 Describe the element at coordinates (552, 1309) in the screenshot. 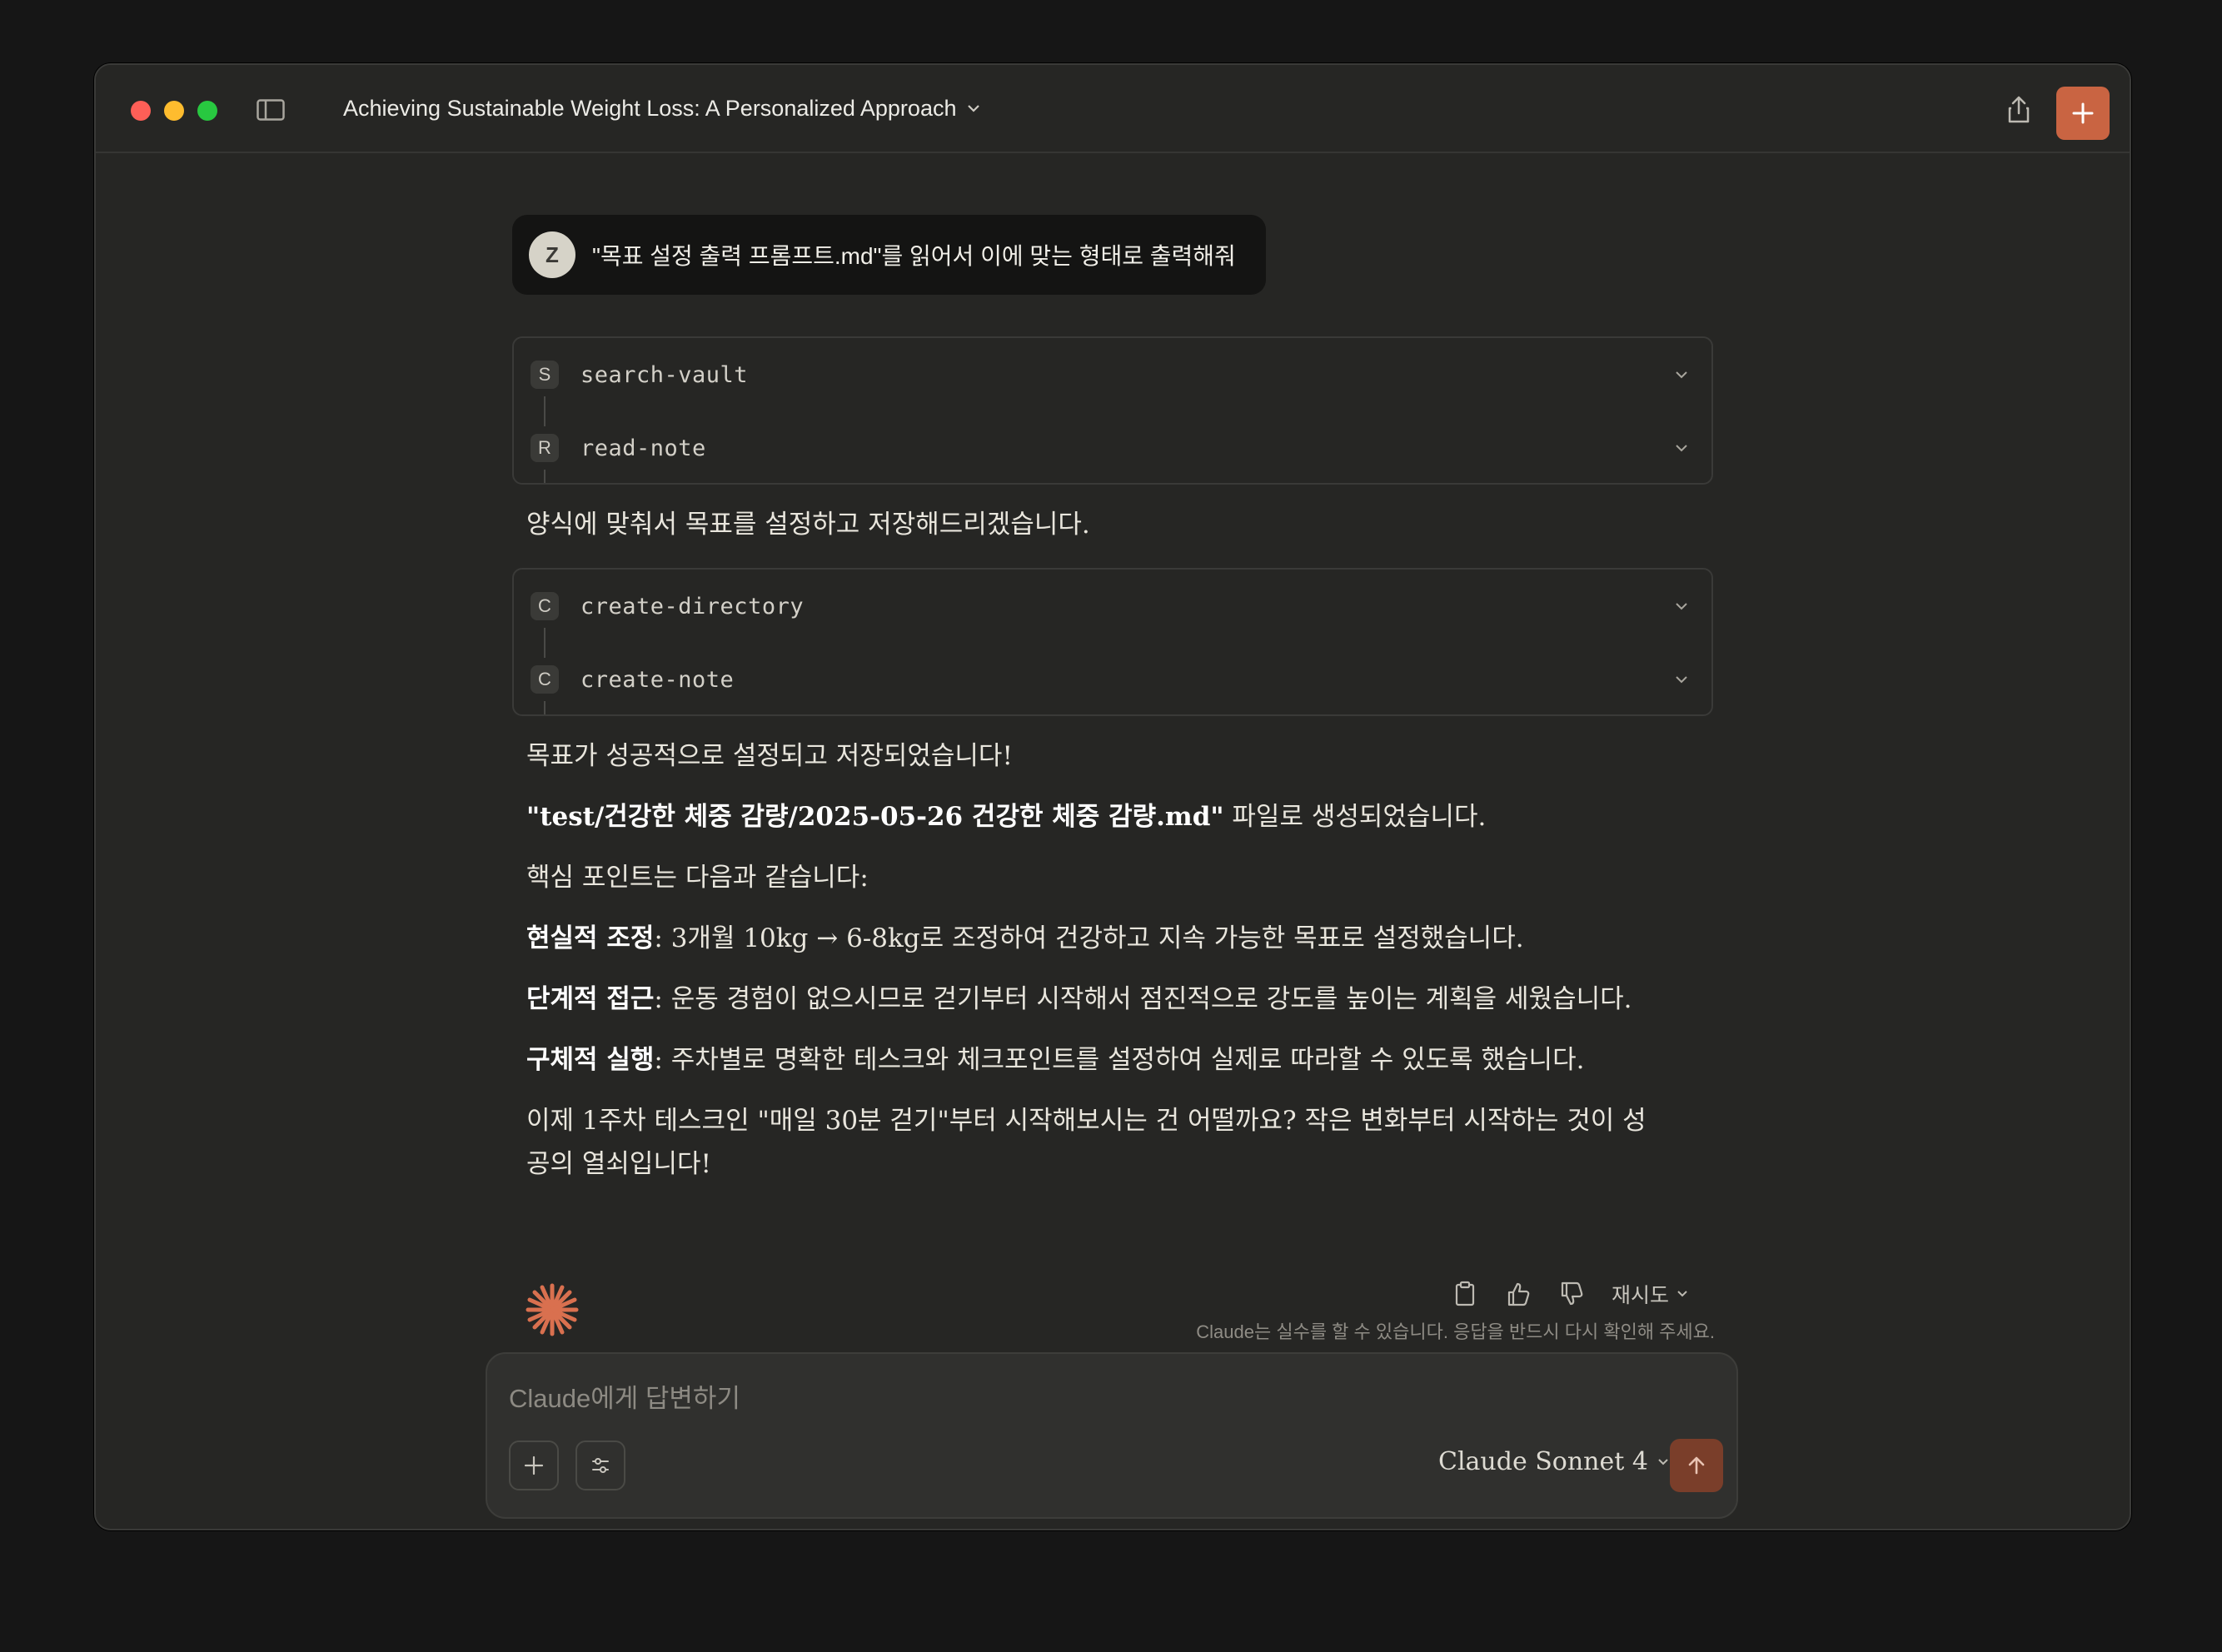

I see `claude-logo-icon` at that location.